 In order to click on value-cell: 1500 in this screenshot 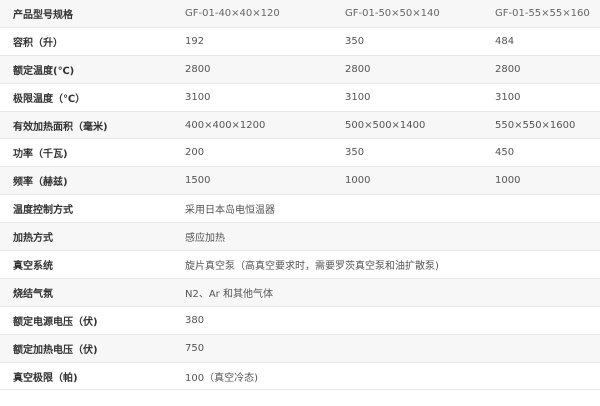, I will do `click(252, 181)`.